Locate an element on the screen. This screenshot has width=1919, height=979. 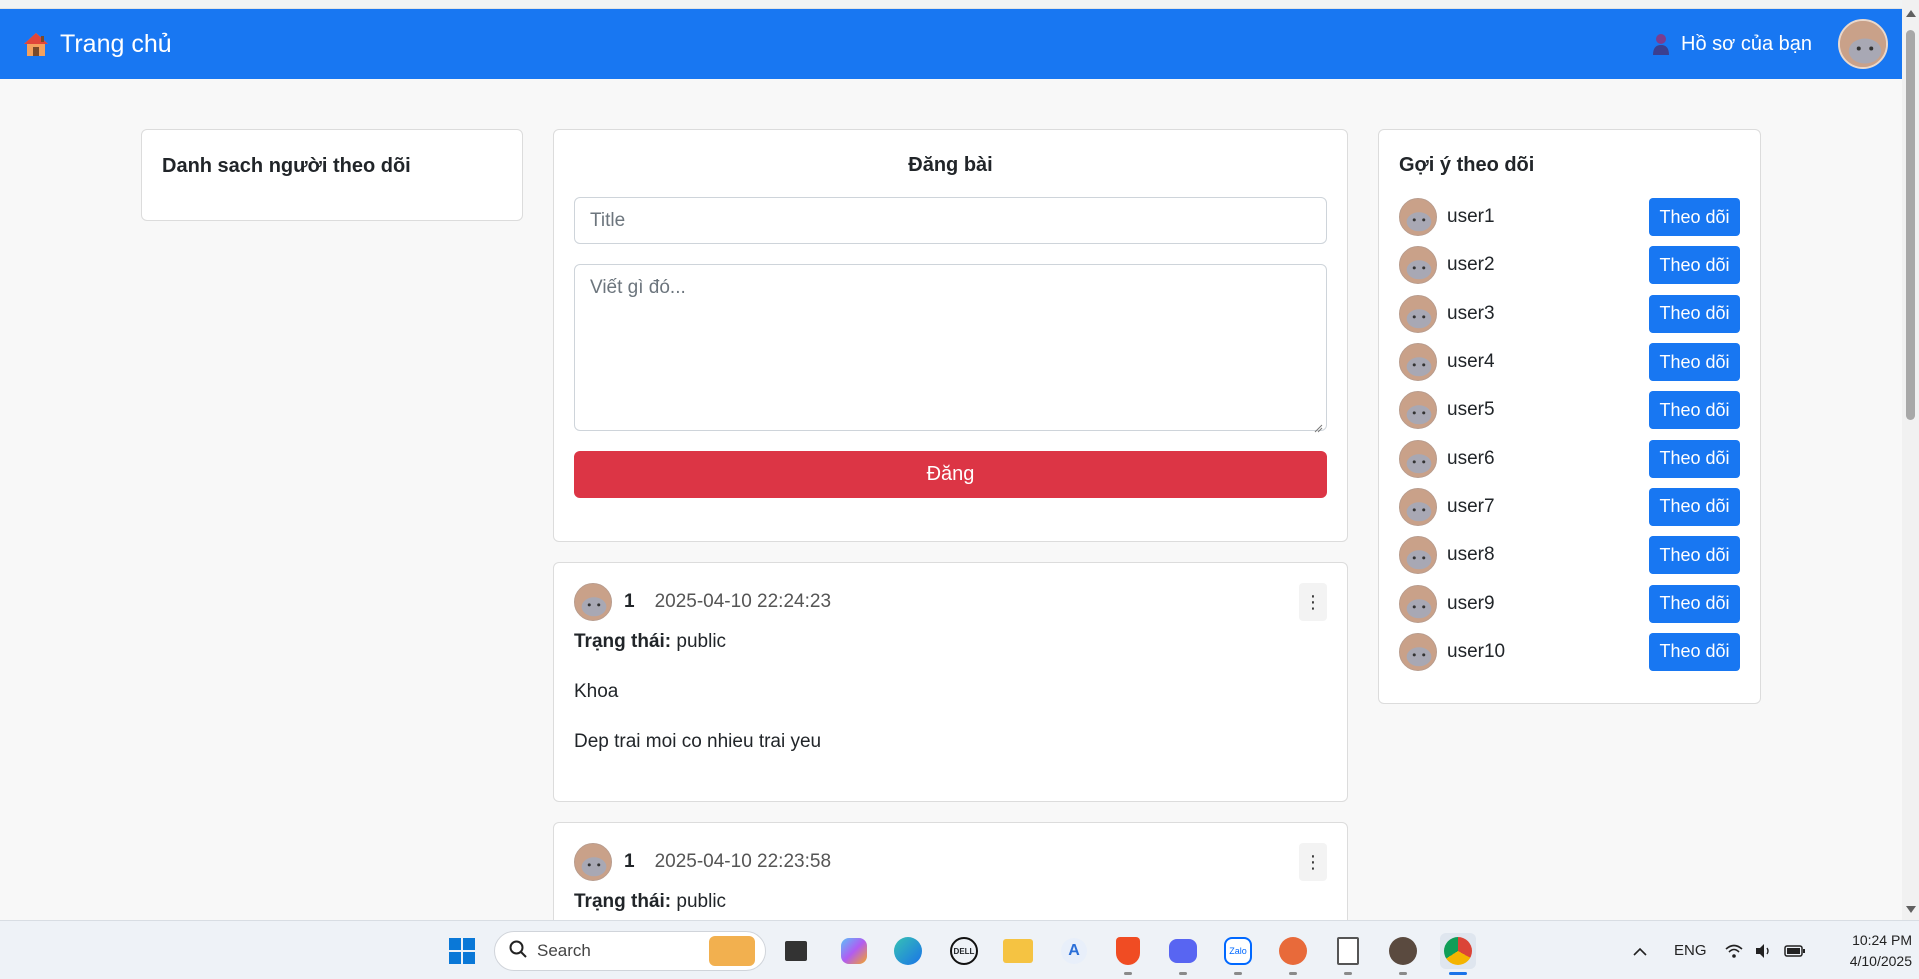
clock-date: 4/10/2025 is located at coordinates (1880, 961).